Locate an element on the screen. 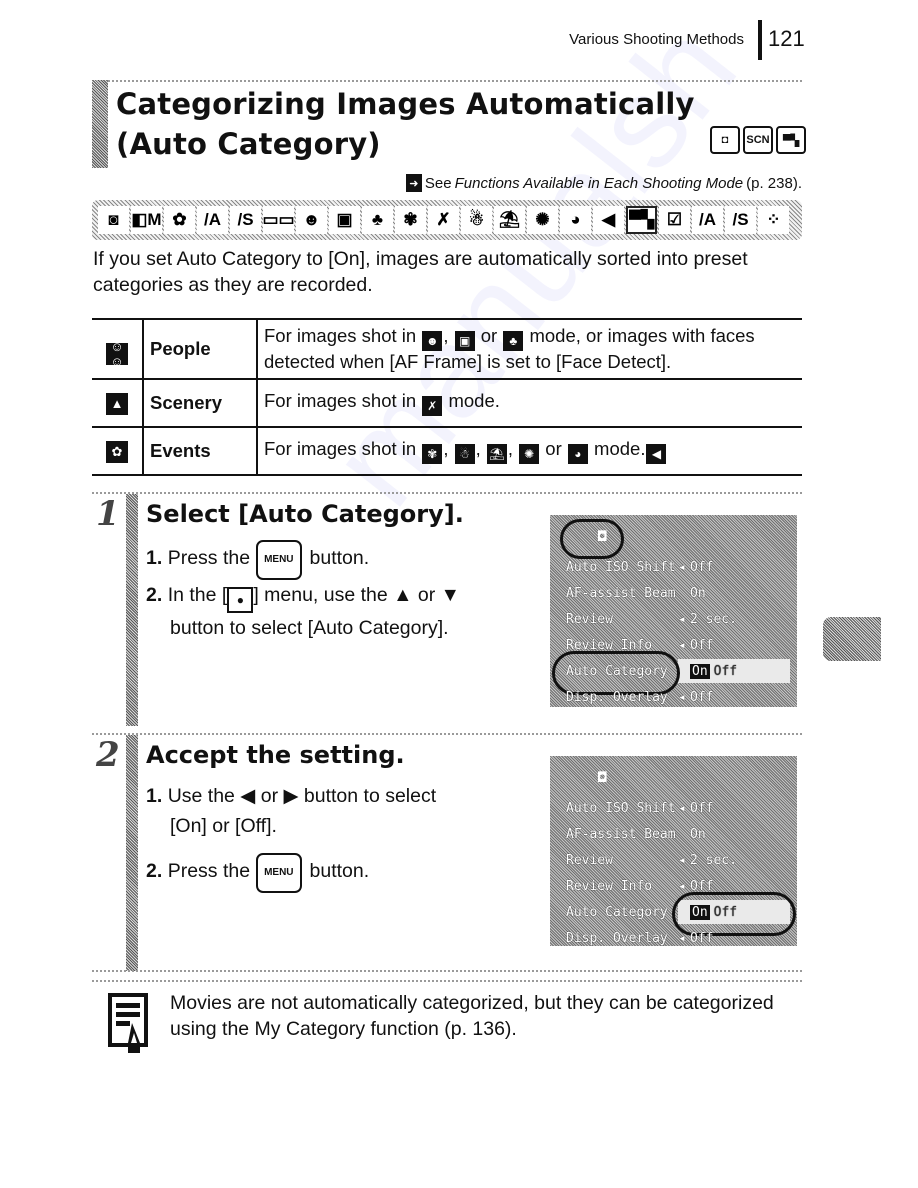  menu-tab-icon: ◘ is located at coordinates (602, 778).